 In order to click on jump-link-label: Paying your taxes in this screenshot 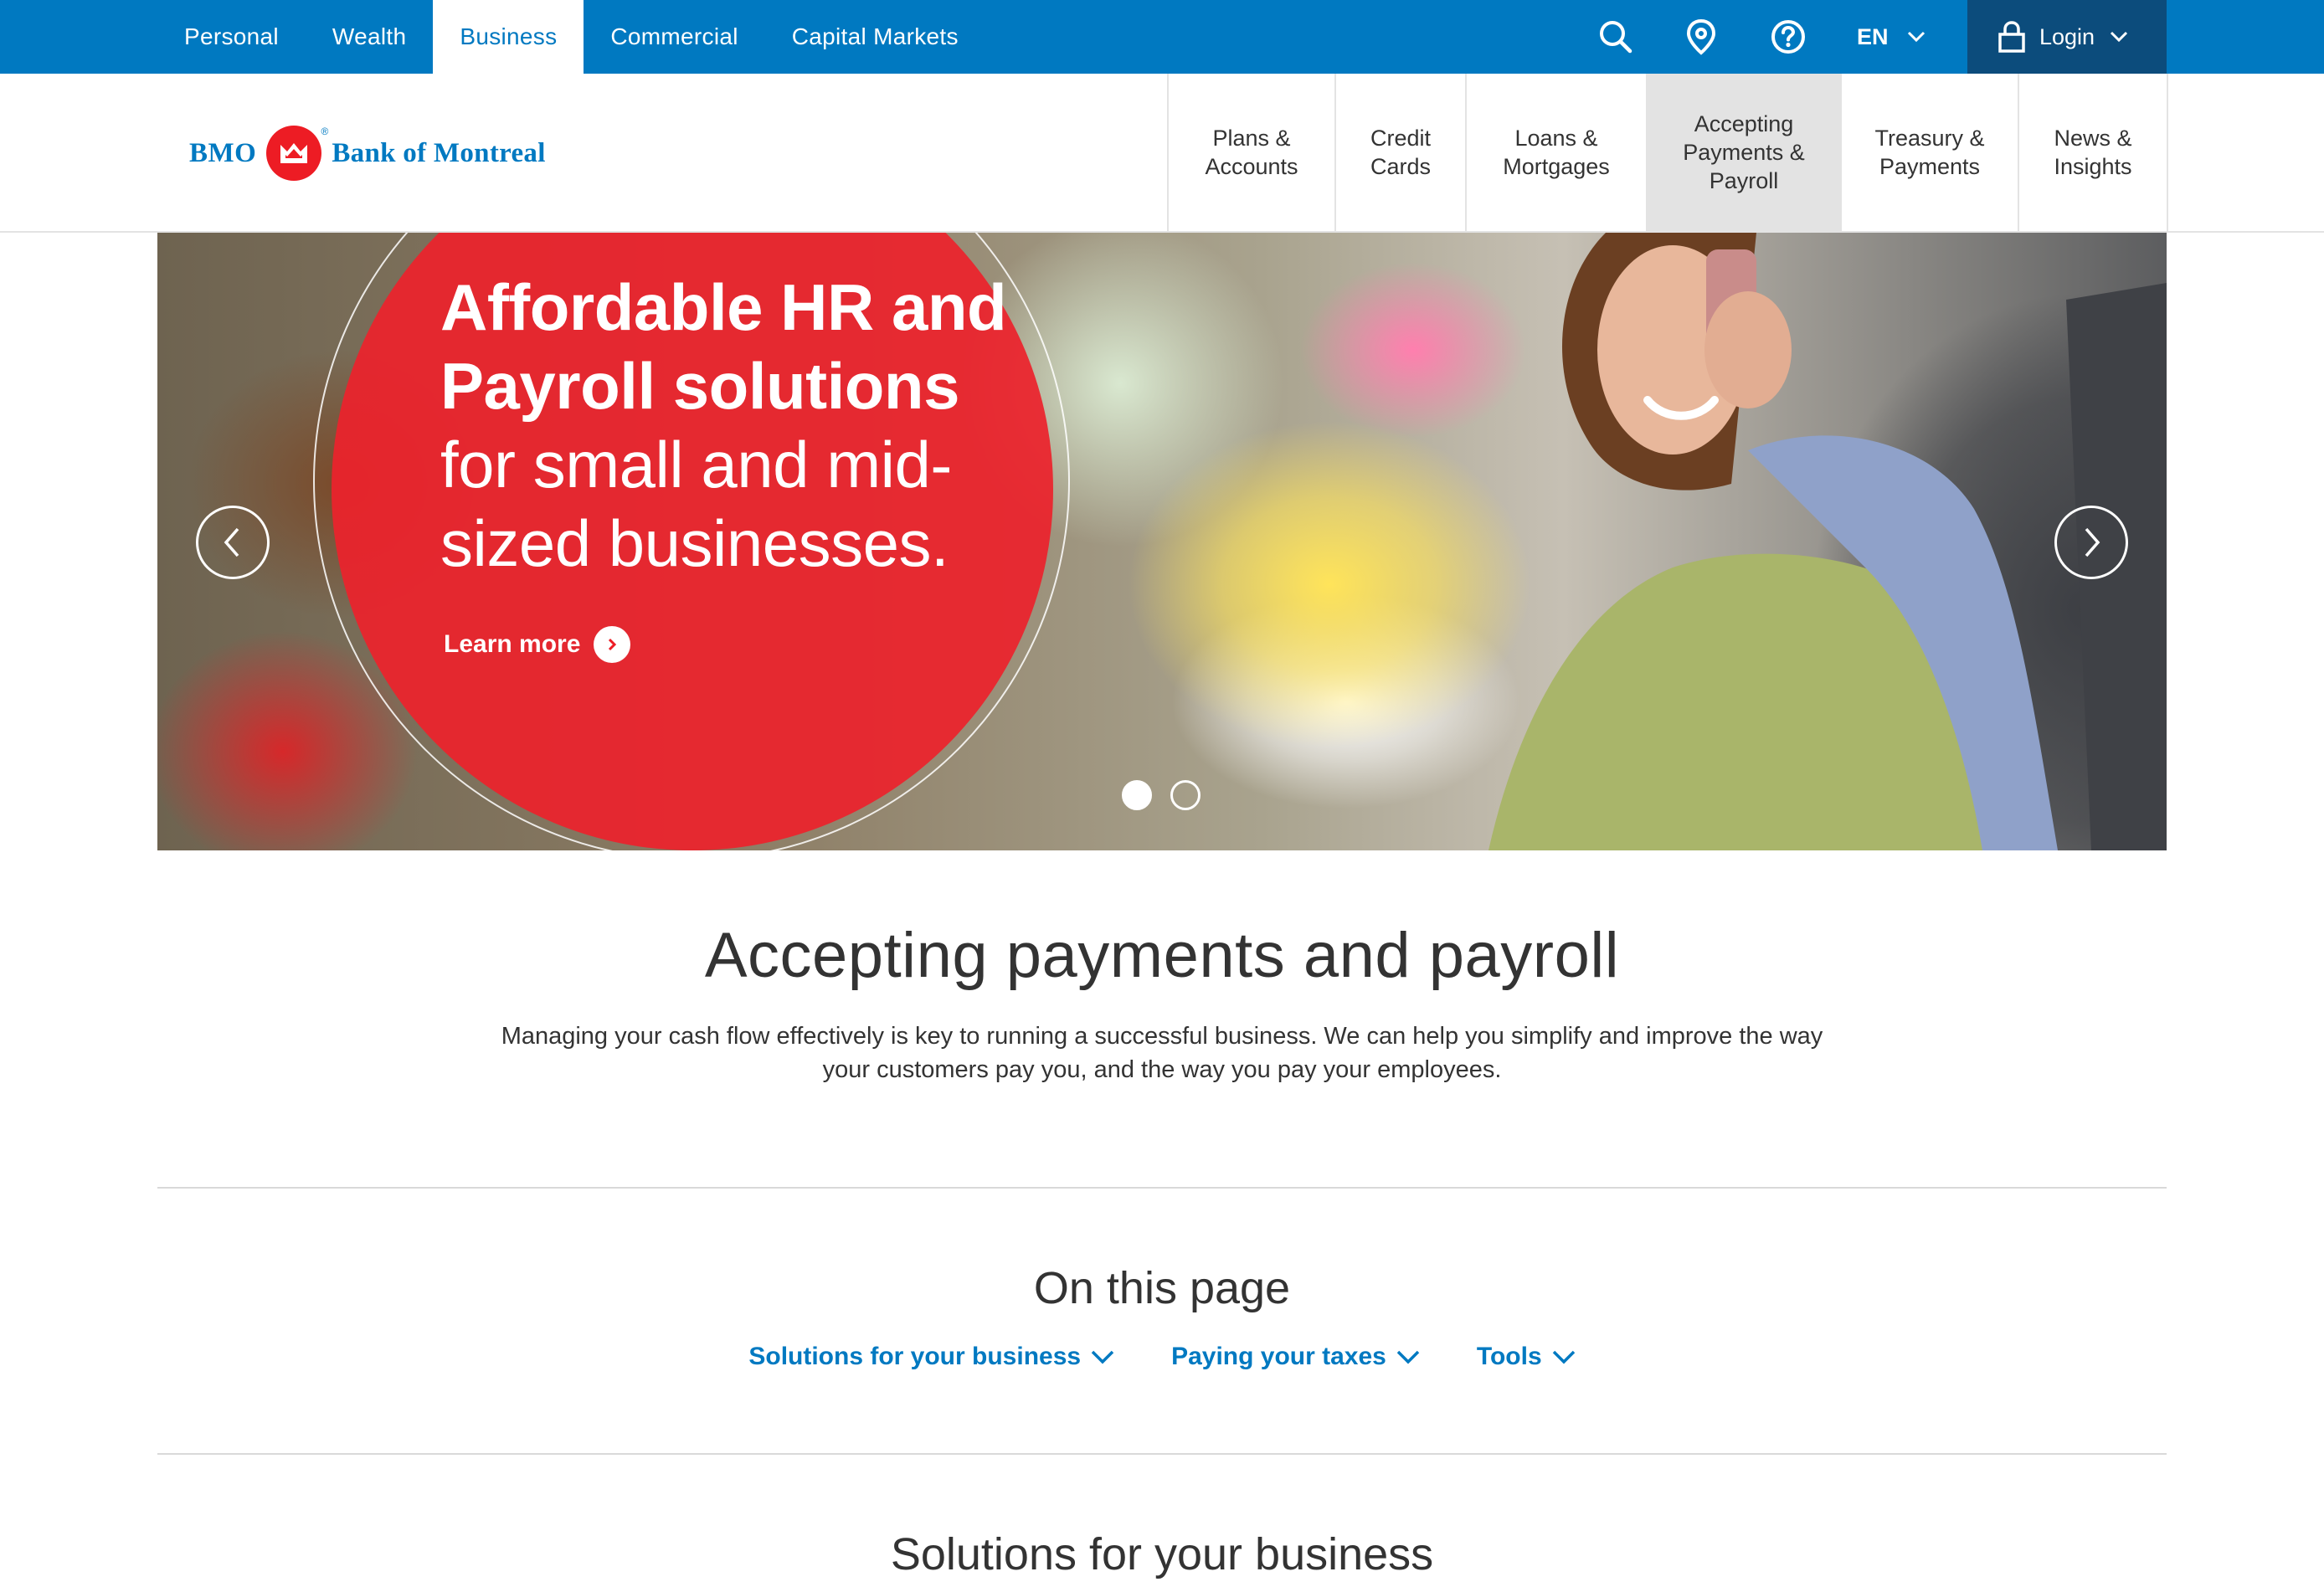, I will do `click(1278, 1357)`.